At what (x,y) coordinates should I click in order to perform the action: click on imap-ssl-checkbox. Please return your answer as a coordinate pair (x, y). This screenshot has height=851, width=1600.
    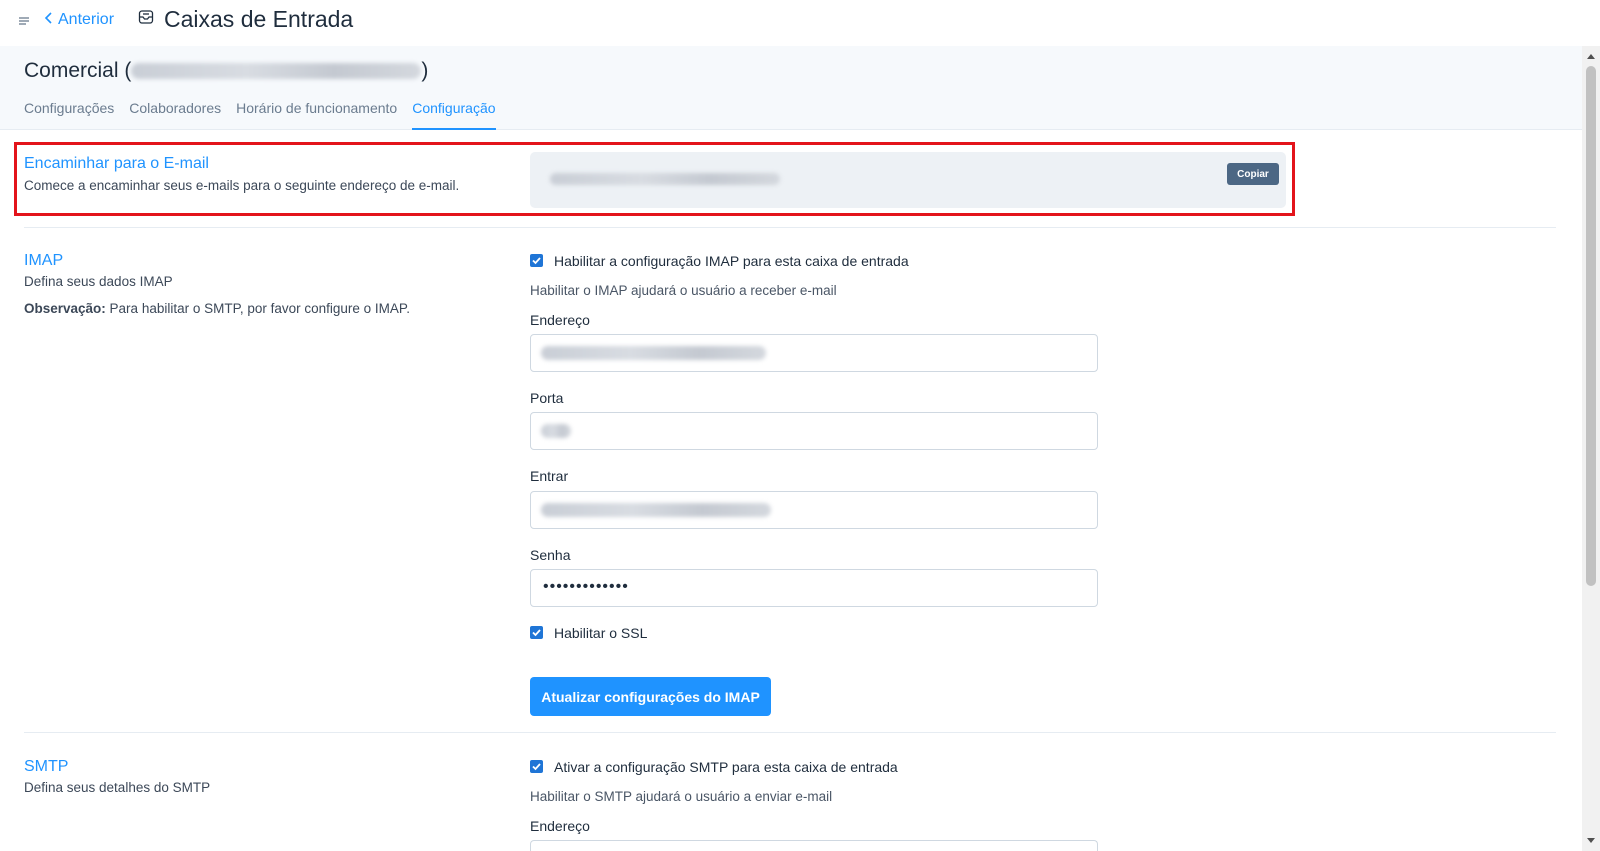
    Looking at the image, I should click on (536, 632).